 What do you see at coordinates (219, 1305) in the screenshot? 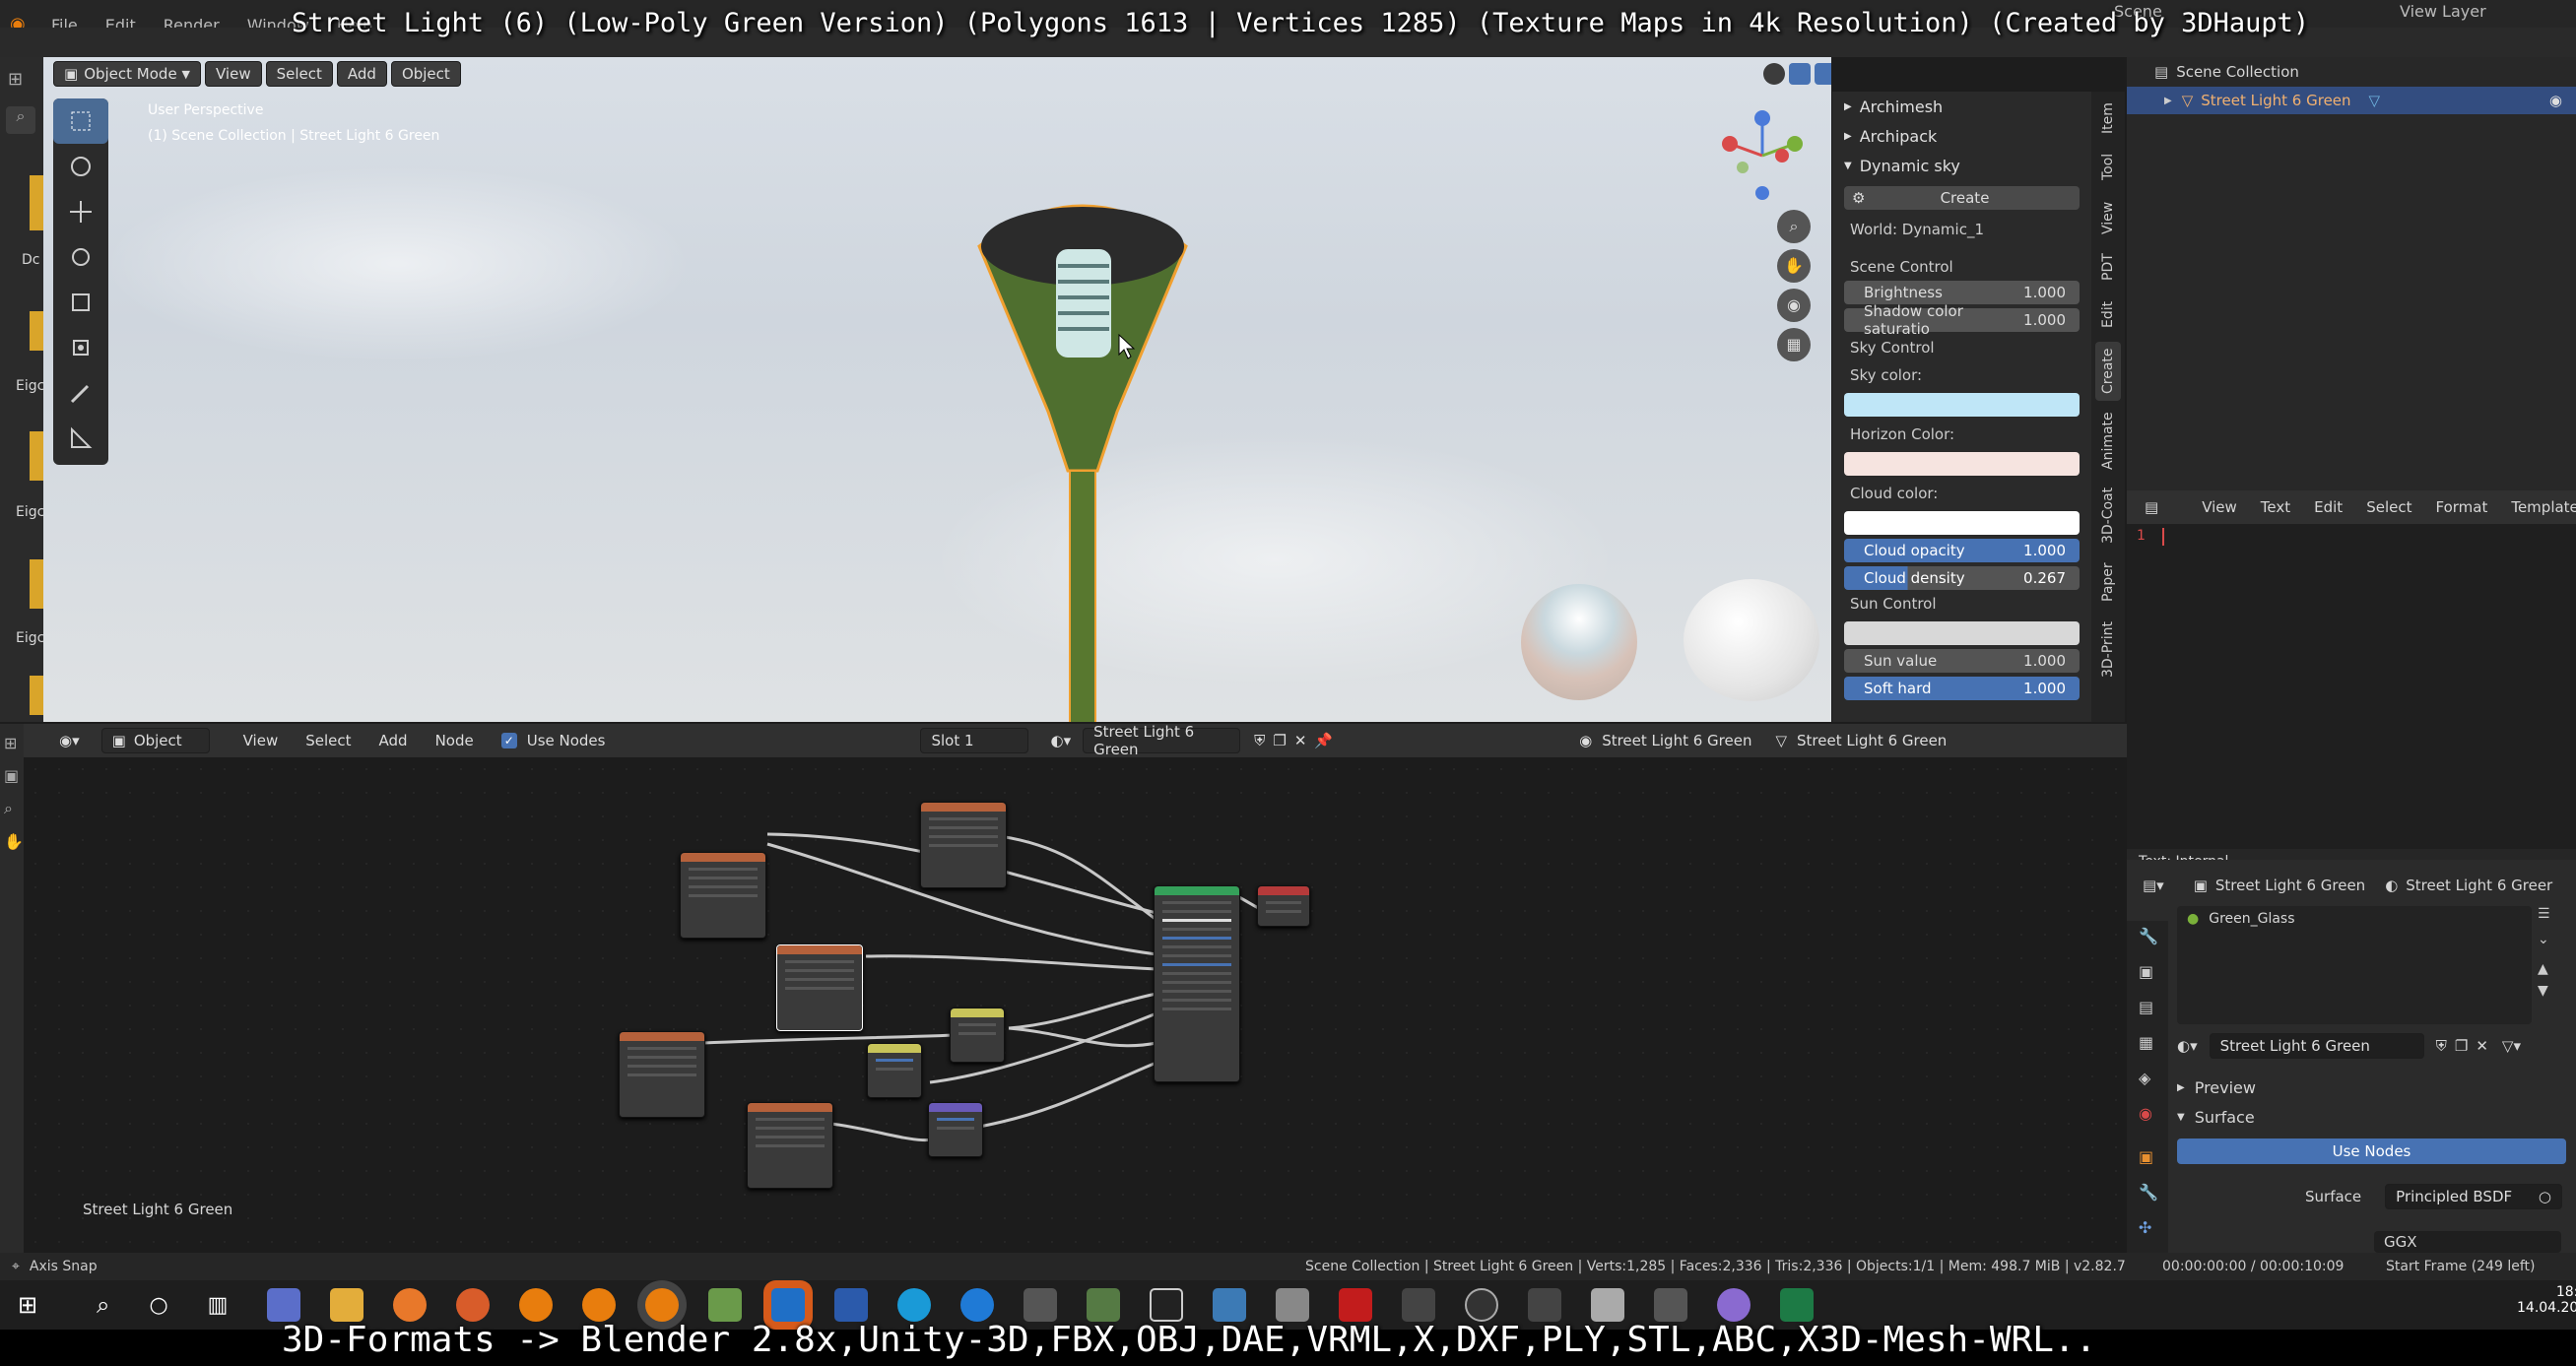
I see `task-view-icon: ▥` at bounding box center [219, 1305].